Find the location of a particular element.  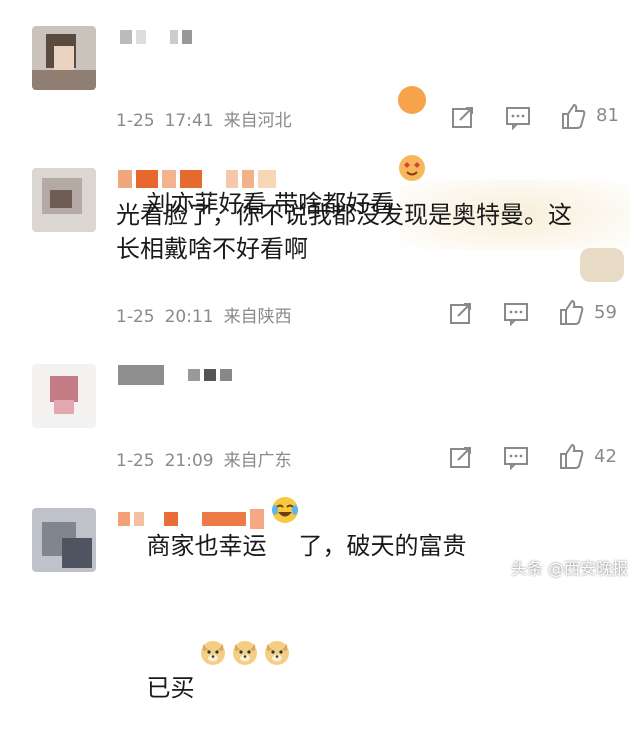

comment-time: 20:11 is located at coordinates (189, 317).